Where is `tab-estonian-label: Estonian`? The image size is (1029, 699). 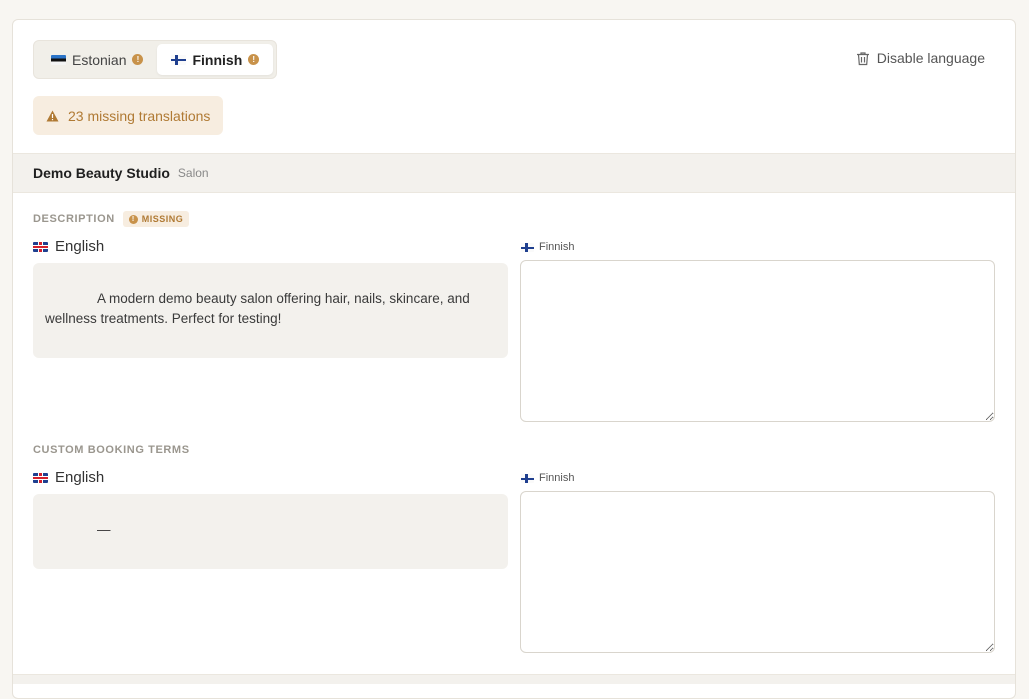
tab-estonian-label: Estonian is located at coordinates (99, 59).